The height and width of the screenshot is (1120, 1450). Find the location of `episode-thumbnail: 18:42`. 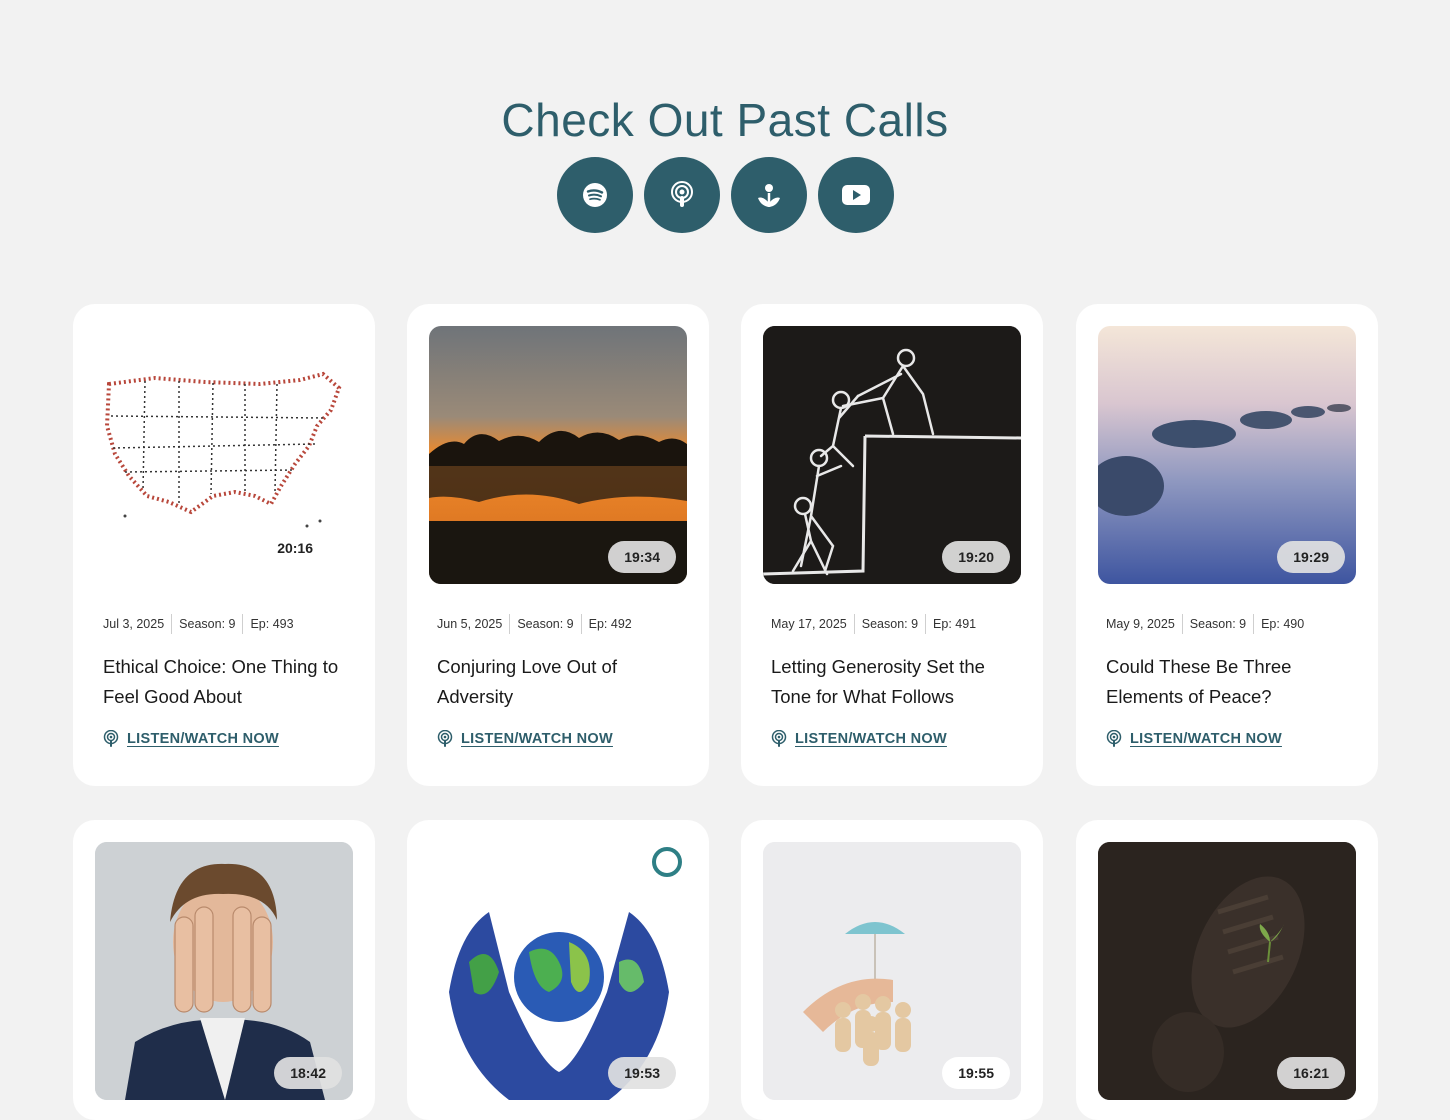

episode-thumbnail: 18:42 is located at coordinates (224, 971).